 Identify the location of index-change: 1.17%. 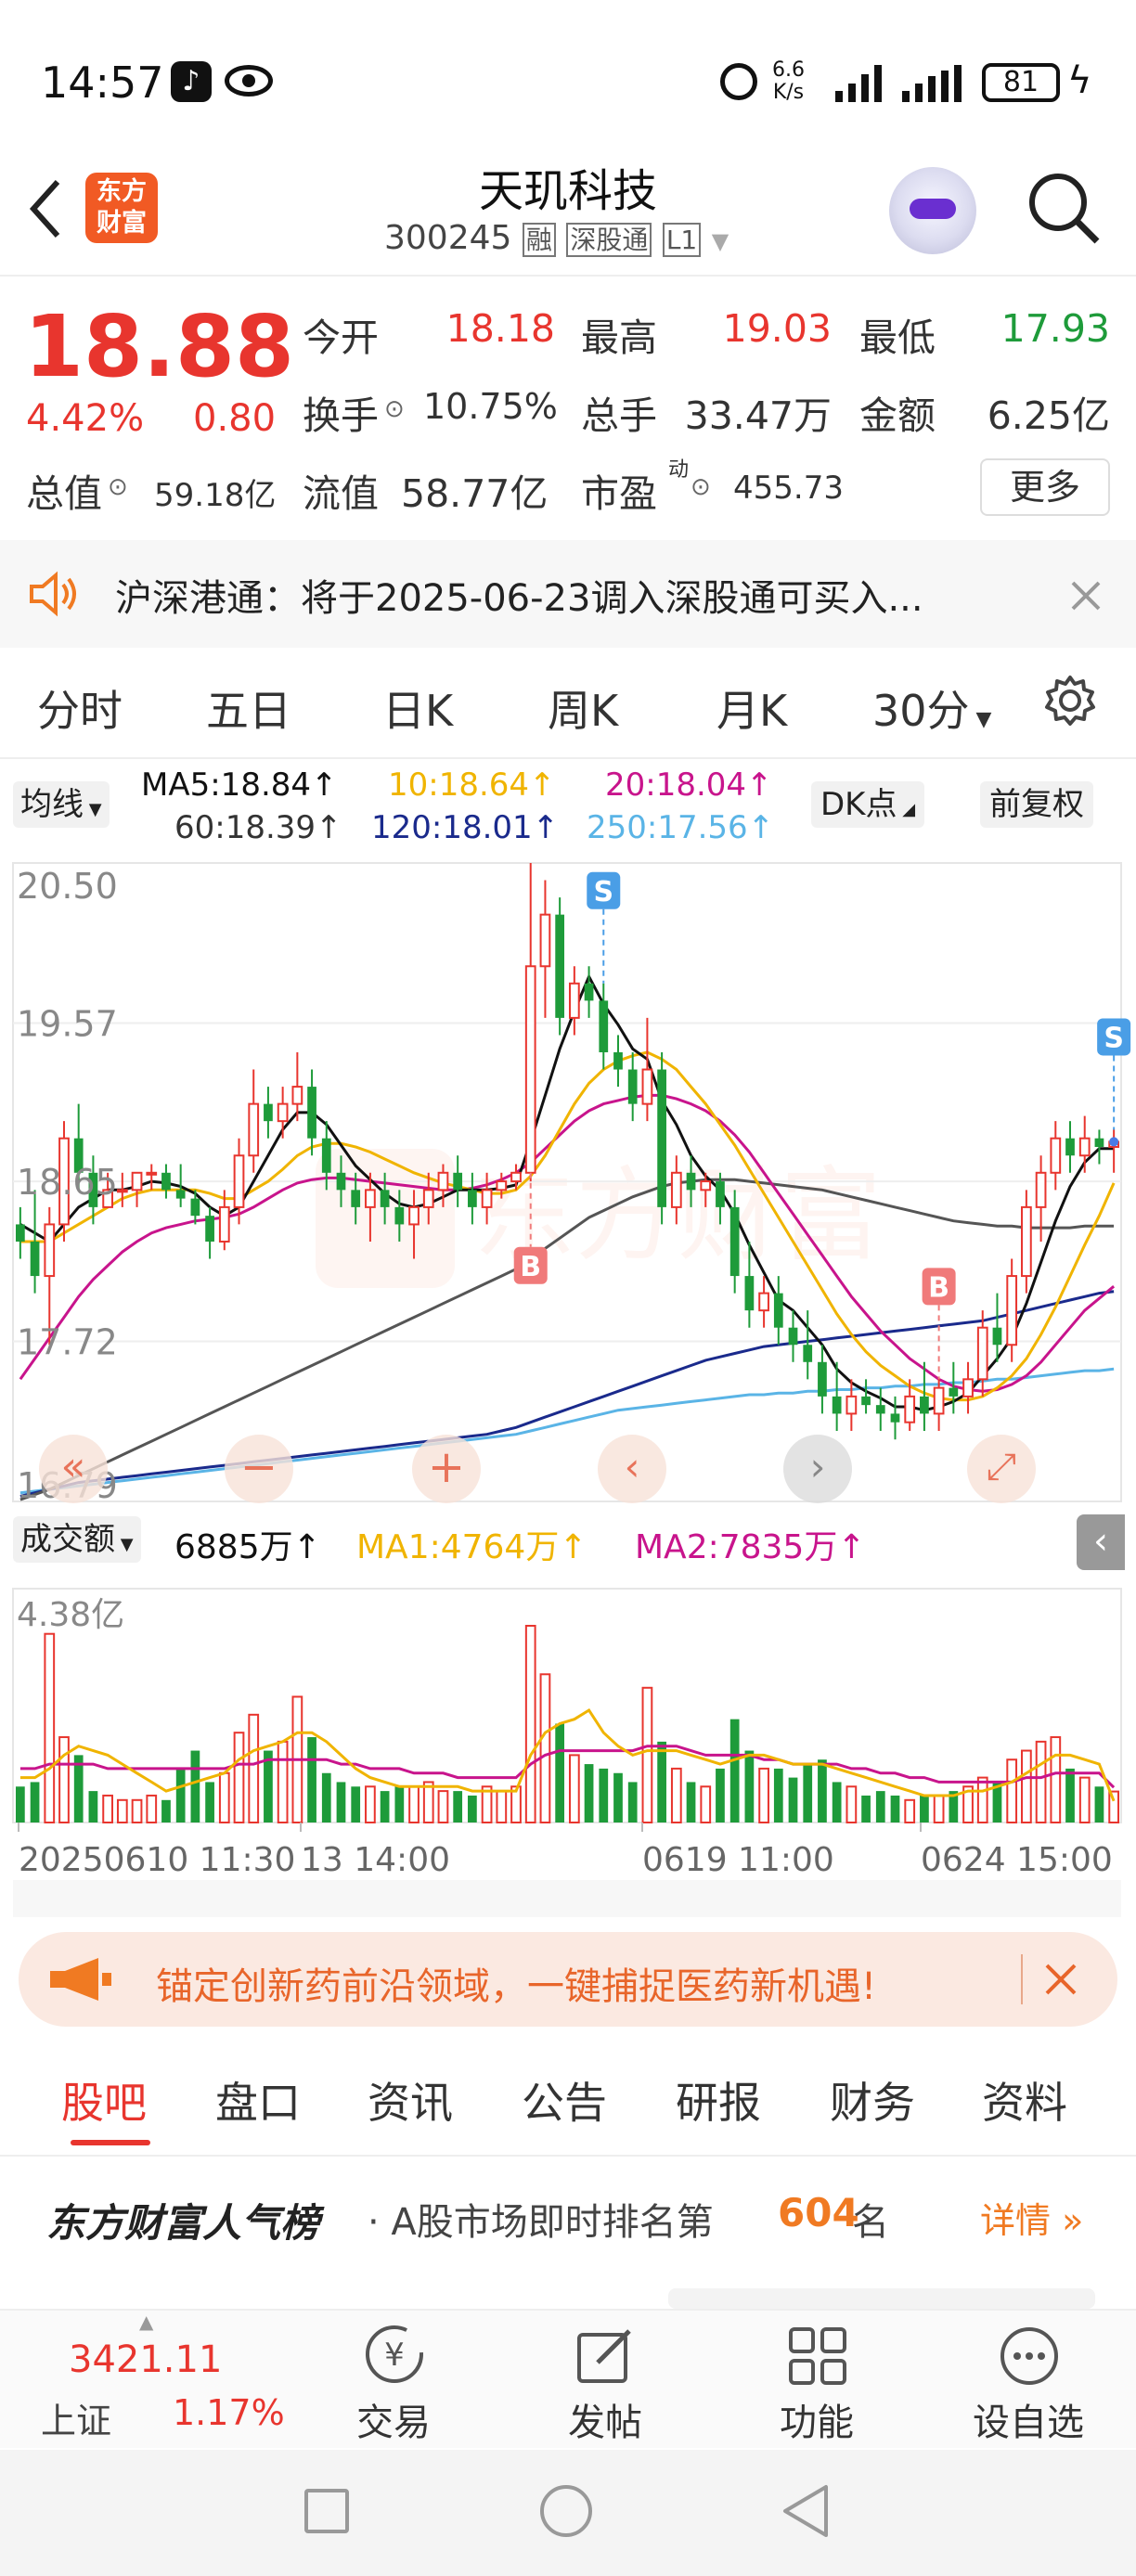
(229, 2412).